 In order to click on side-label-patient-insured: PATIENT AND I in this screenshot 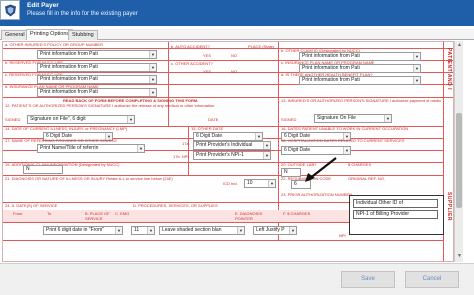, I will do `click(449, 69)`.